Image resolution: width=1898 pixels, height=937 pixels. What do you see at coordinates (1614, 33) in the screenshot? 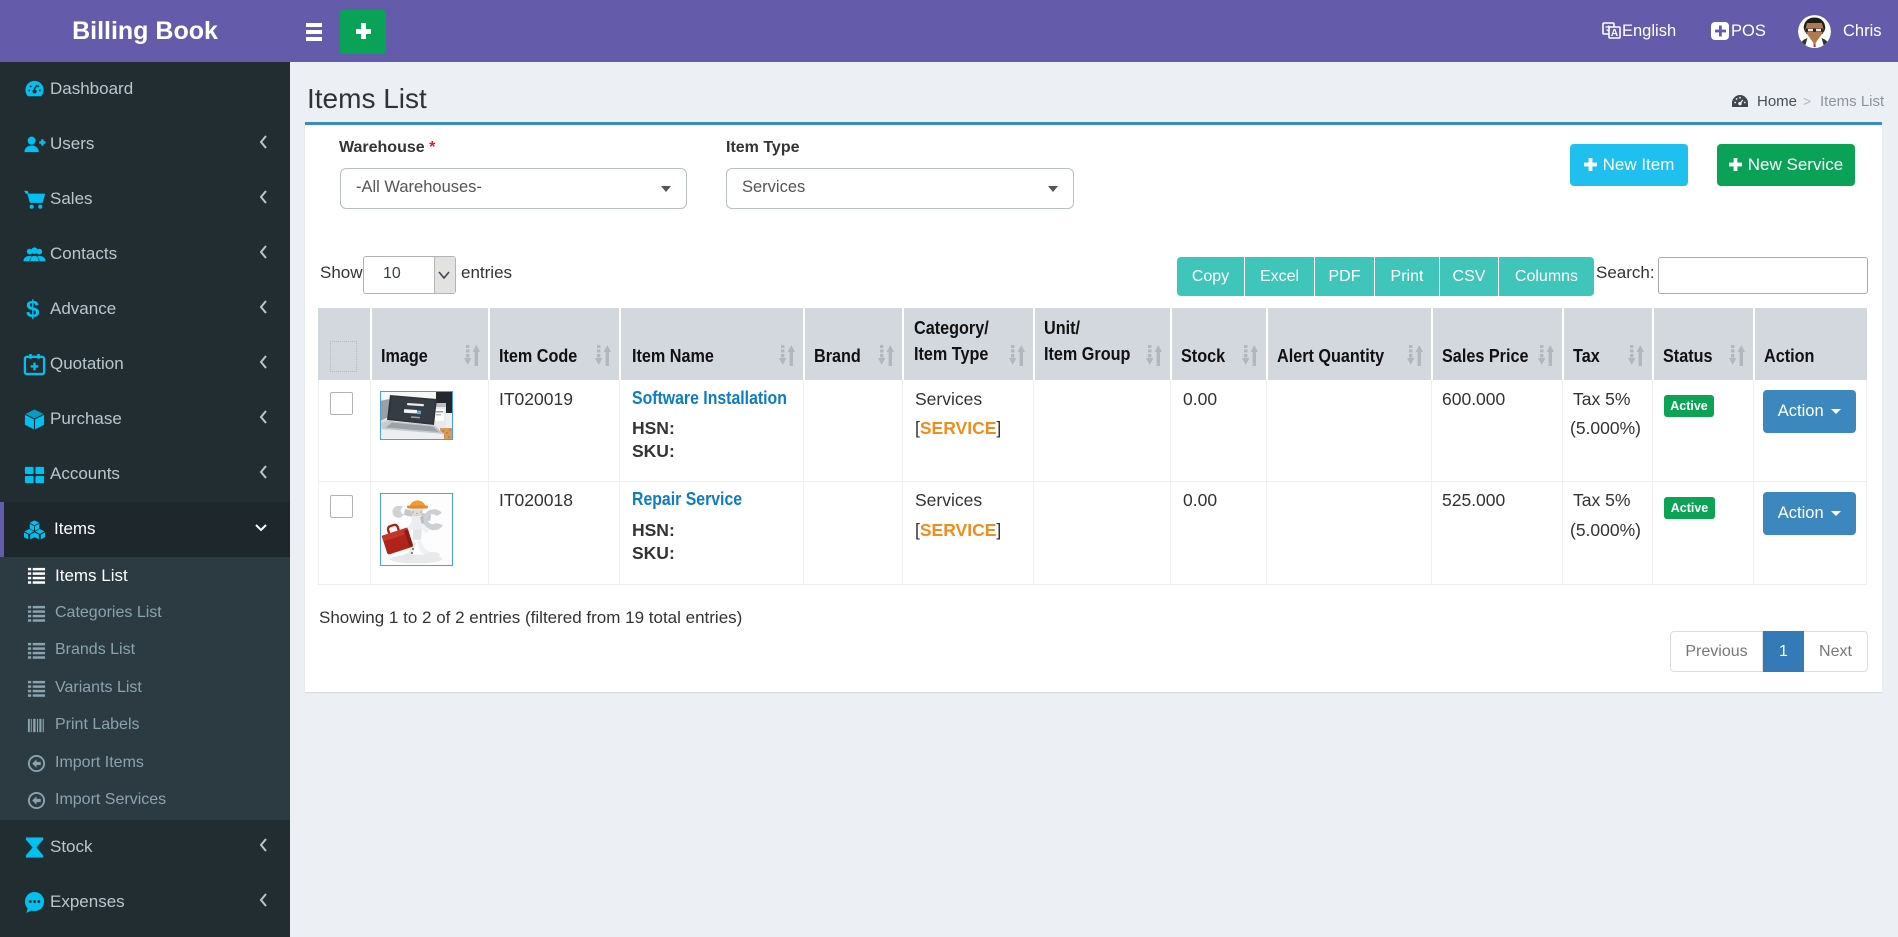
I see `svg-text: A` at bounding box center [1614, 33].